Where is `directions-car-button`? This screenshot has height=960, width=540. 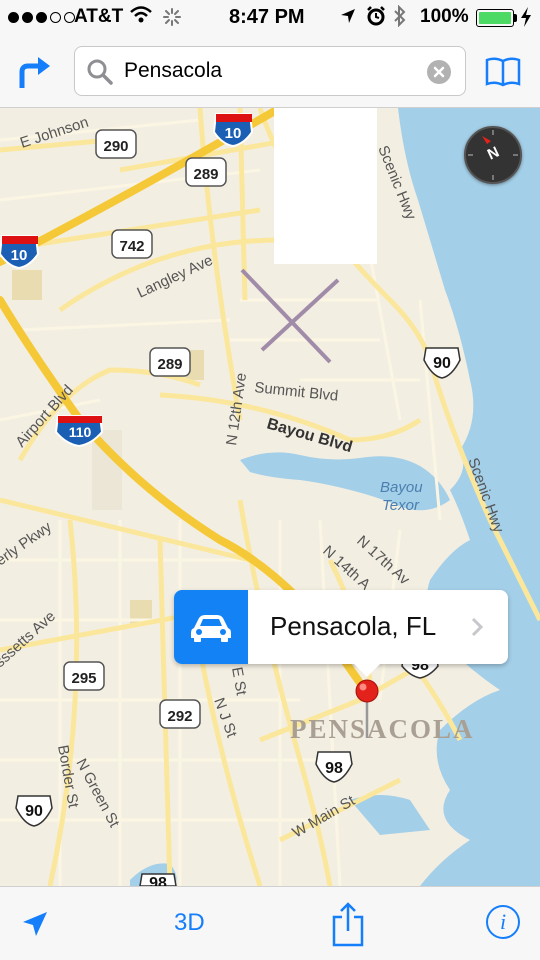
directions-car-button is located at coordinates (211, 627).